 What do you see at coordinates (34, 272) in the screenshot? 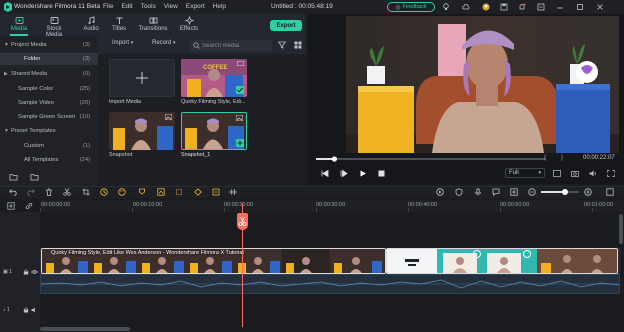
I see `eye-icon` at bounding box center [34, 272].